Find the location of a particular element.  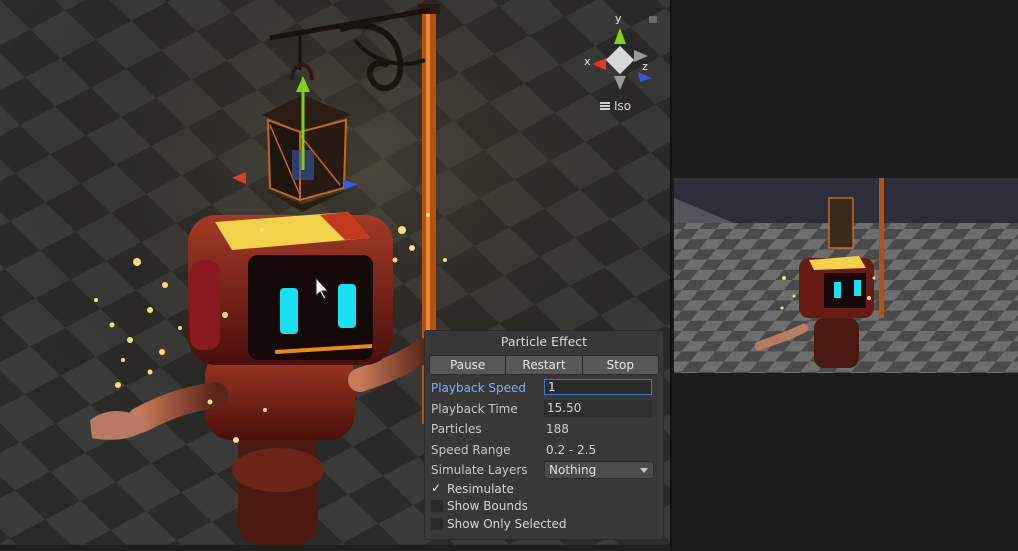

resimulate-row: Resimulate is located at coordinates (544, 489).